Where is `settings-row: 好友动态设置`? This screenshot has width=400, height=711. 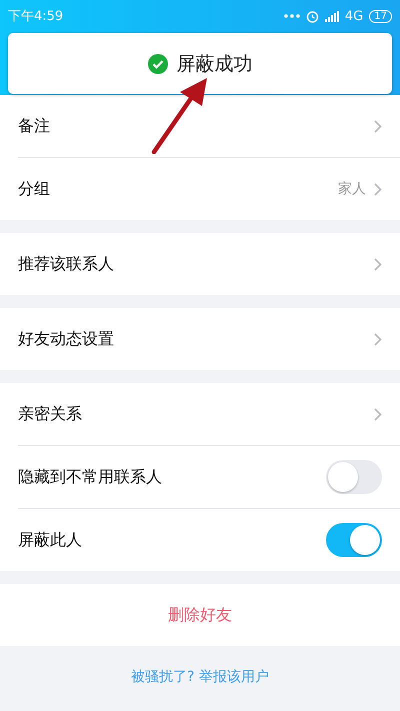 settings-row: 好友动态设置 is located at coordinates (200, 339).